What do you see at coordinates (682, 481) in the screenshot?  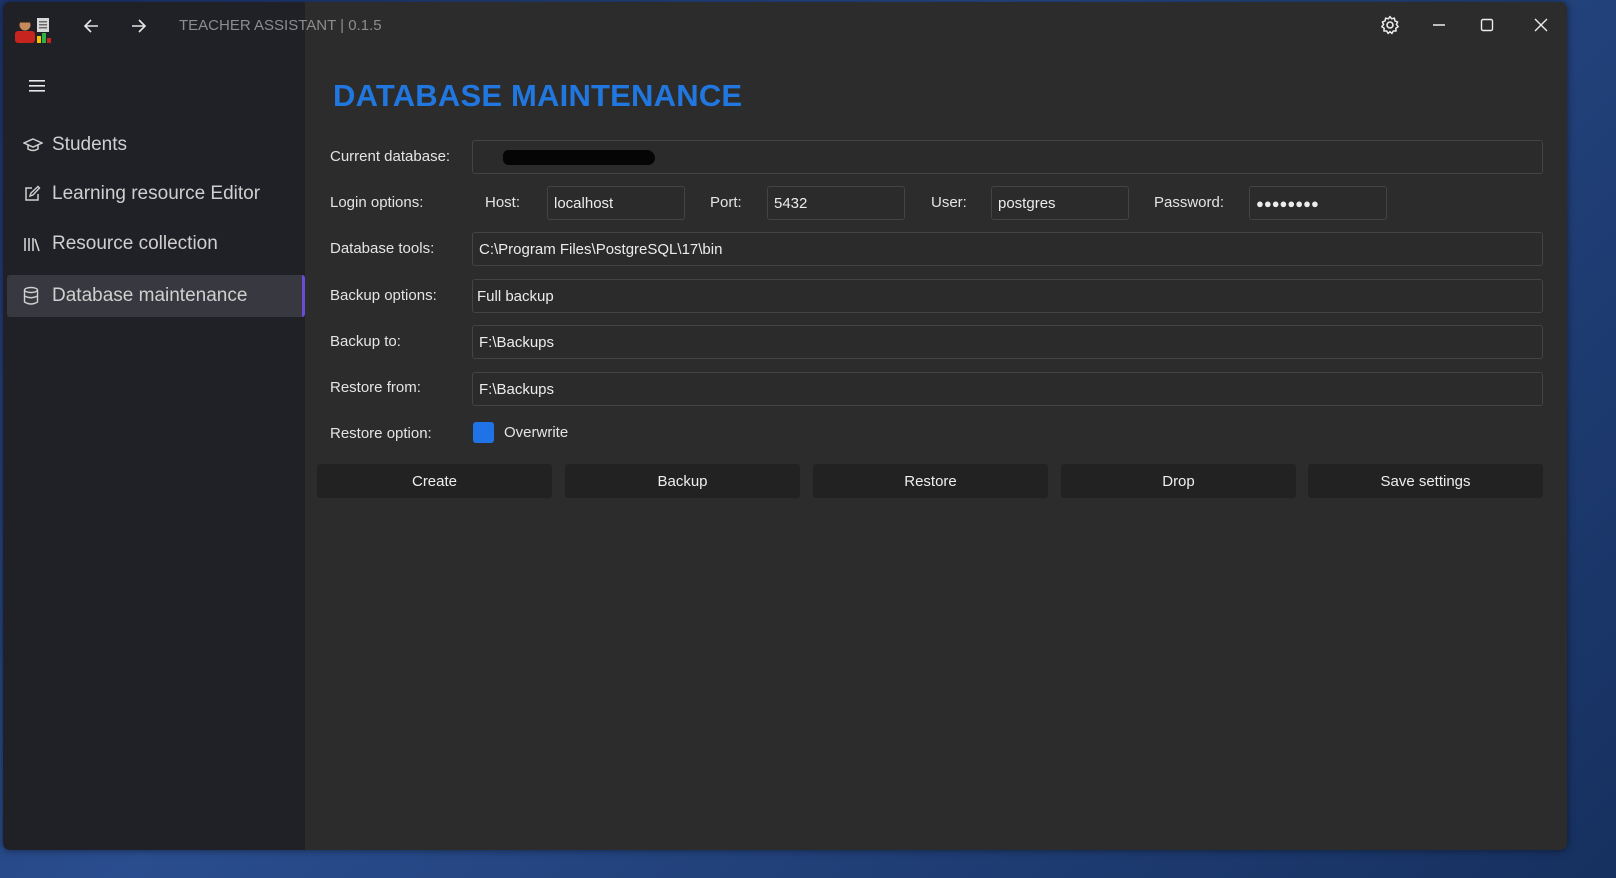 I see `backup-button: Backup` at bounding box center [682, 481].